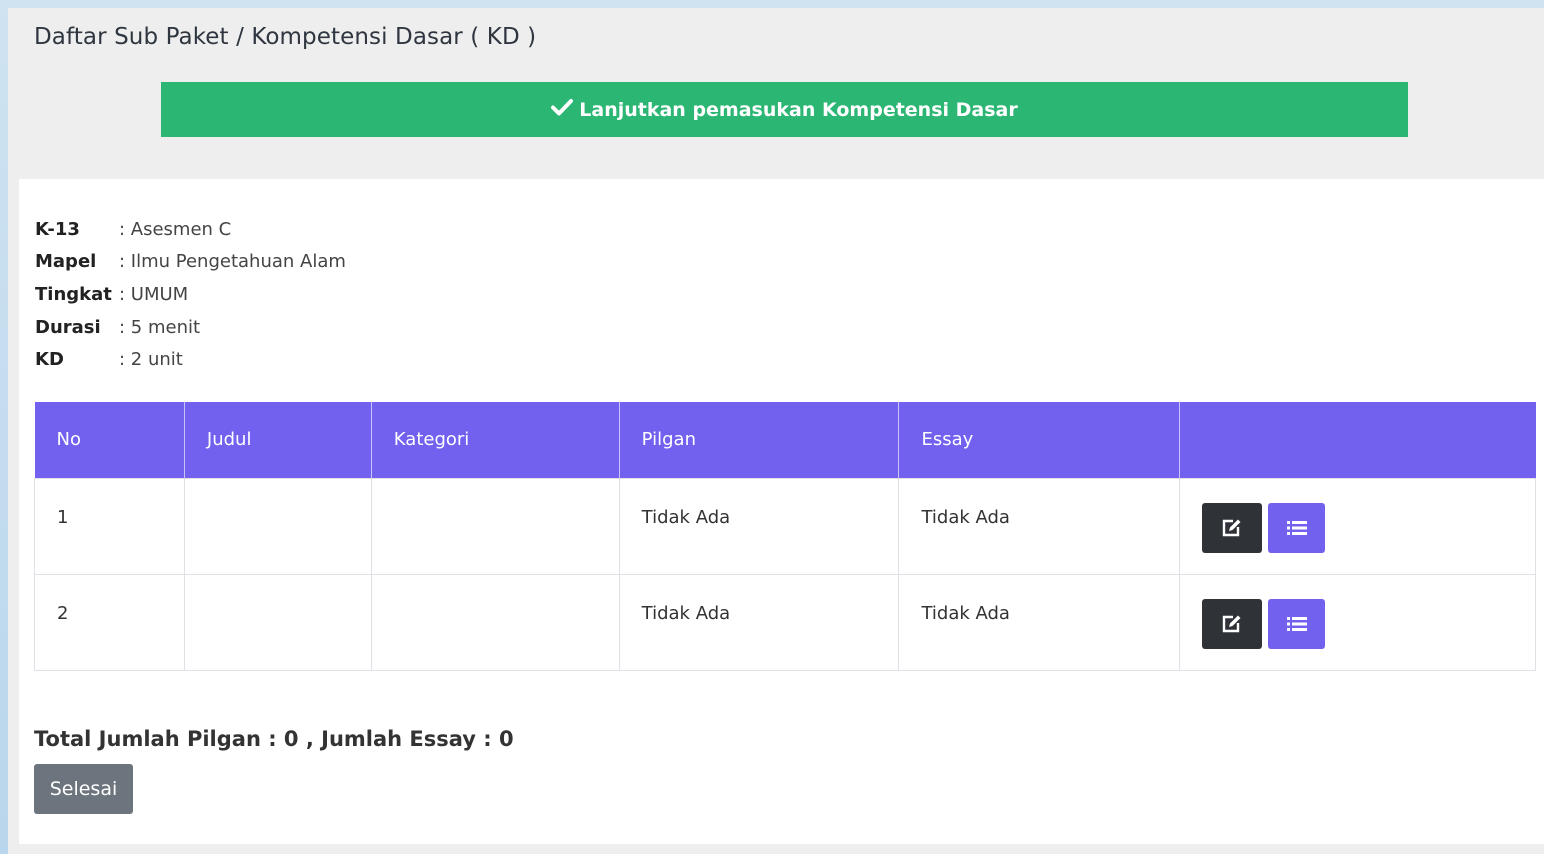  What do you see at coordinates (151, 360) in the screenshot?
I see `info-value: : 2 unit` at bounding box center [151, 360].